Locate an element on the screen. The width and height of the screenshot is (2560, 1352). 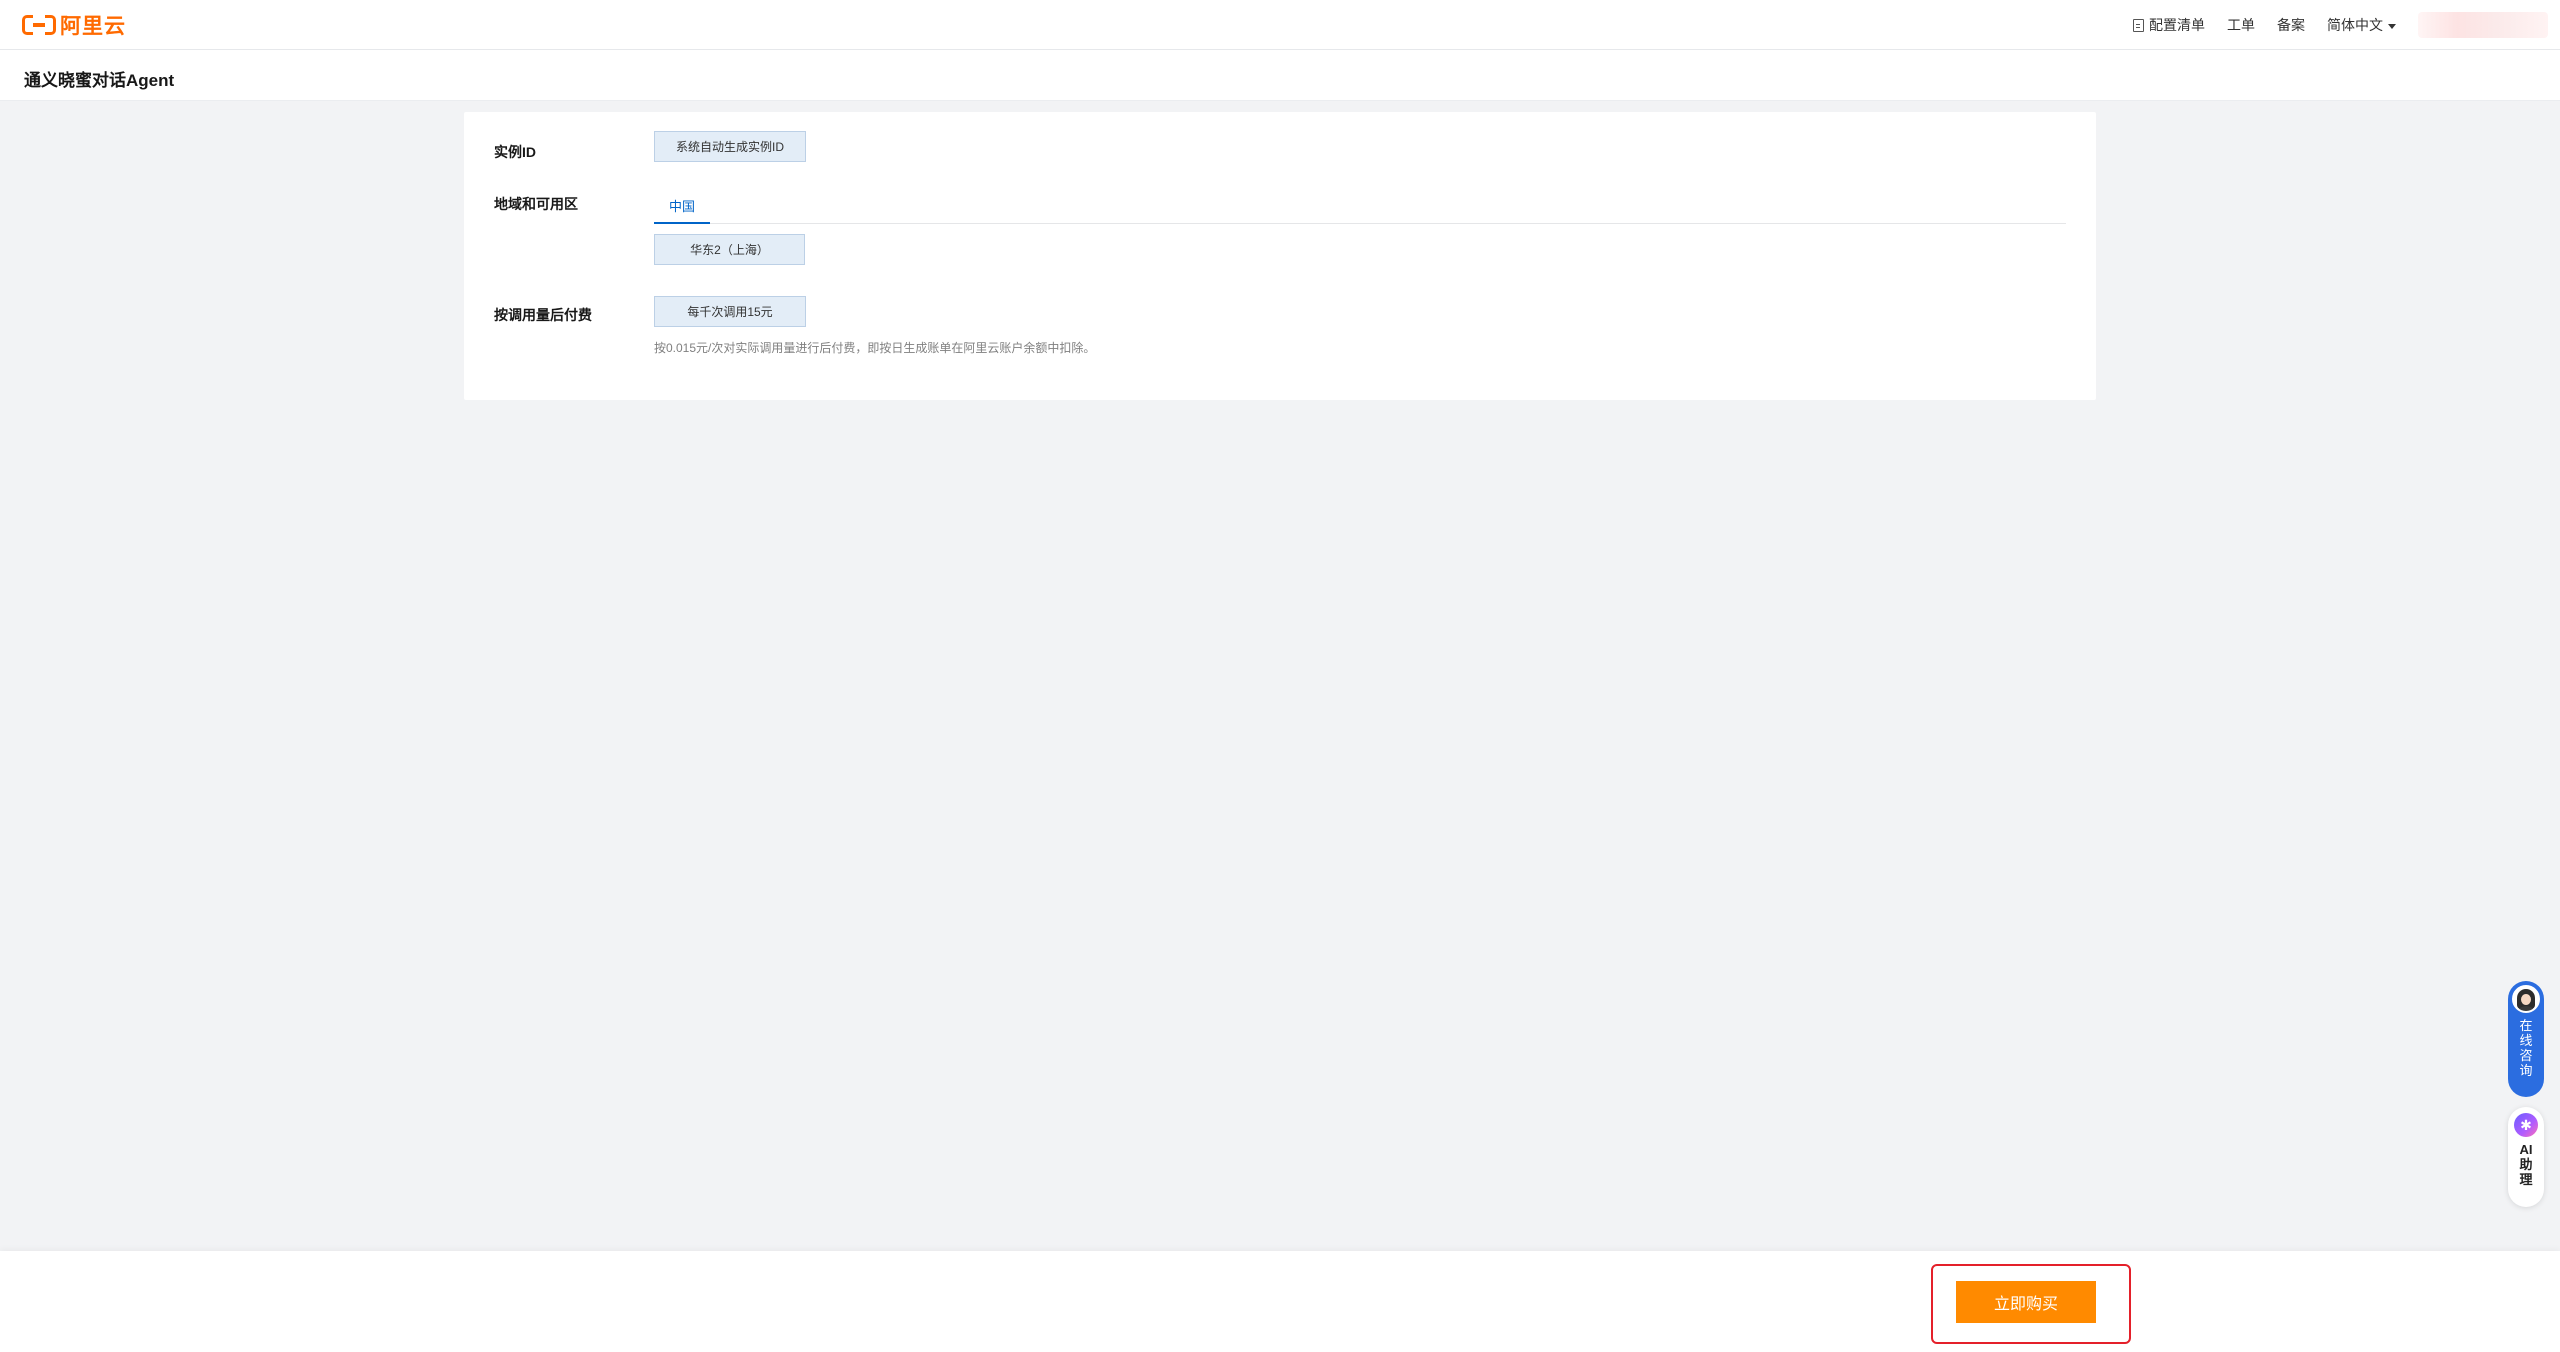
bottom-bar is located at coordinates (1280, 1301).